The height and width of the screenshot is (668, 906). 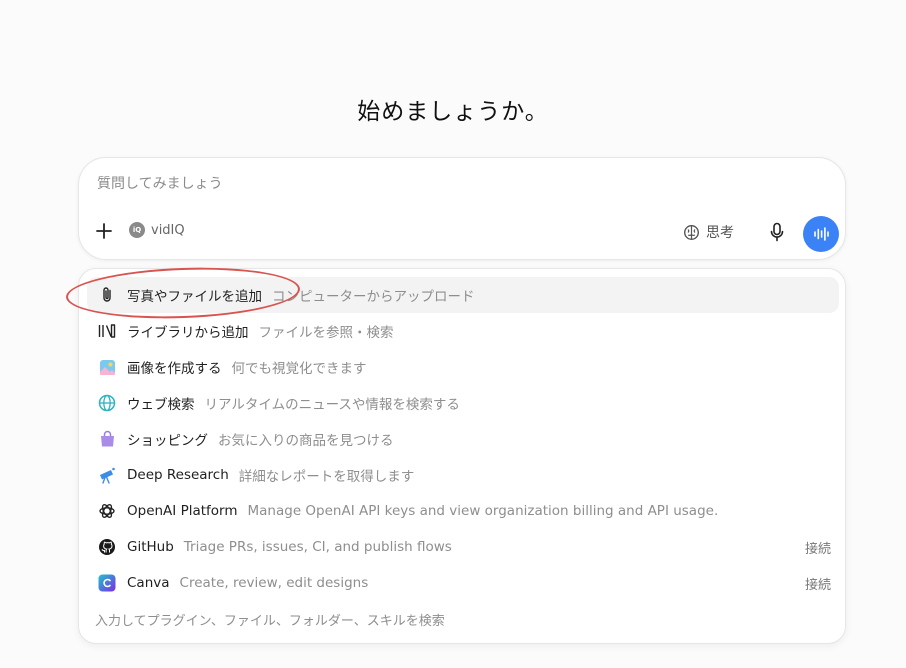 What do you see at coordinates (107, 547) in the screenshot?
I see `github-icon` at bounding box center [107, 547].